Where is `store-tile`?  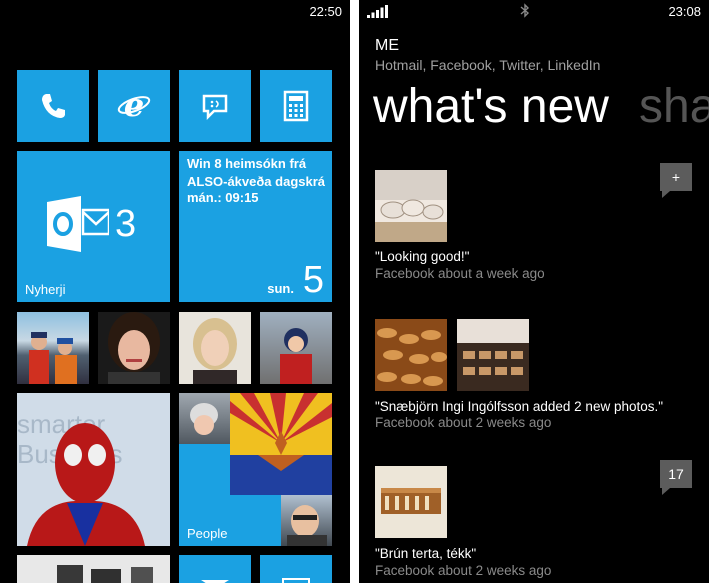 store-tile is located at coordinates (296, 569).